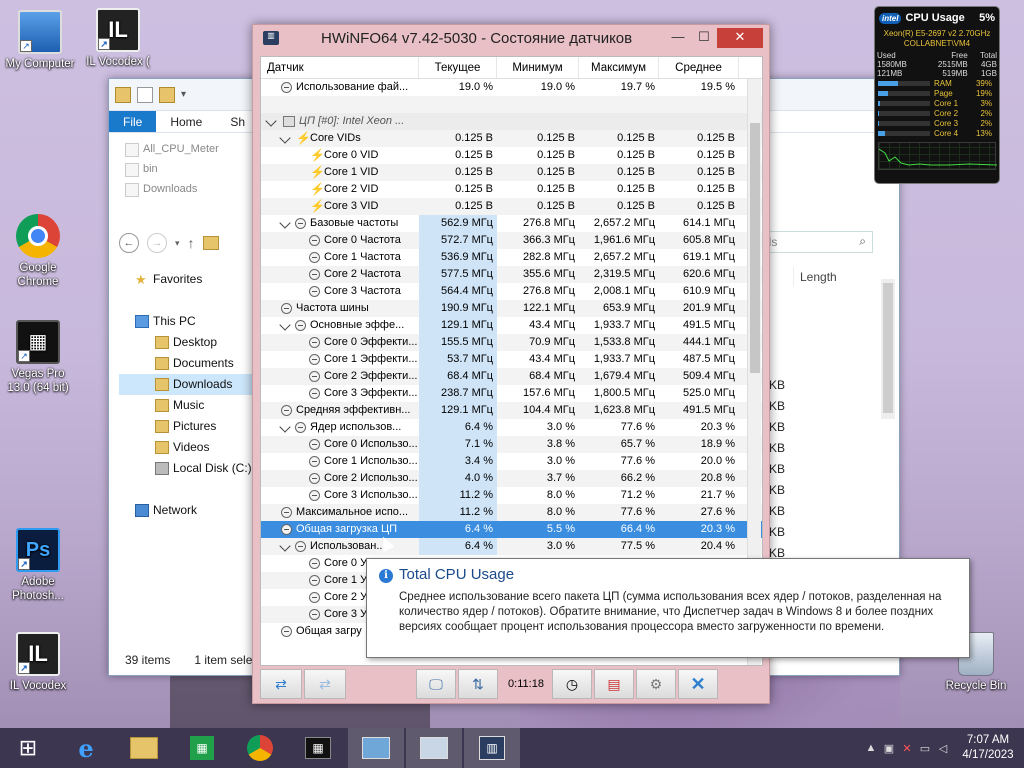 Image resolution: width=1024 pixels, height=768 pixels. What do you see at coordinates (189, 363) in the screenshot?
I see `nav-documents: Documents` at bounding box center [189, 363].